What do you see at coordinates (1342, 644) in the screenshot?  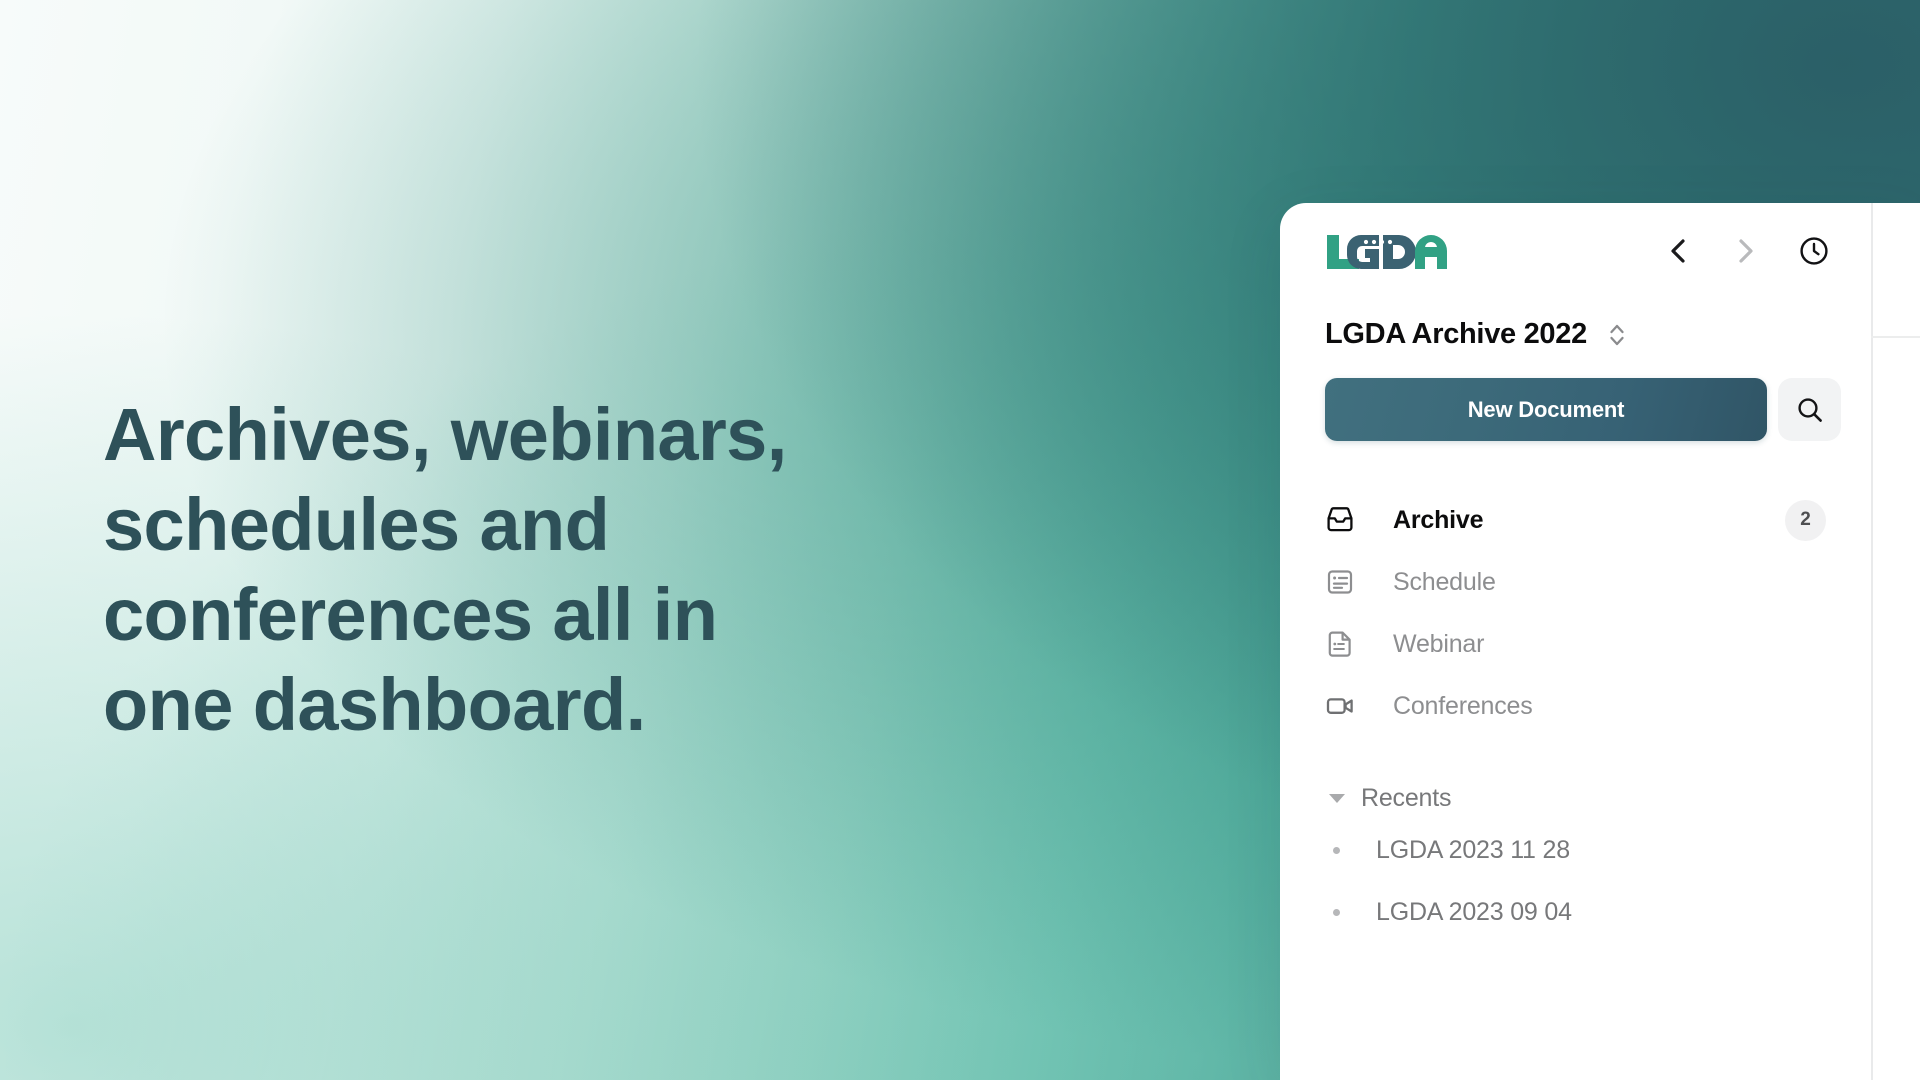 I see `file-icon` at bounding box center [1342, 644].